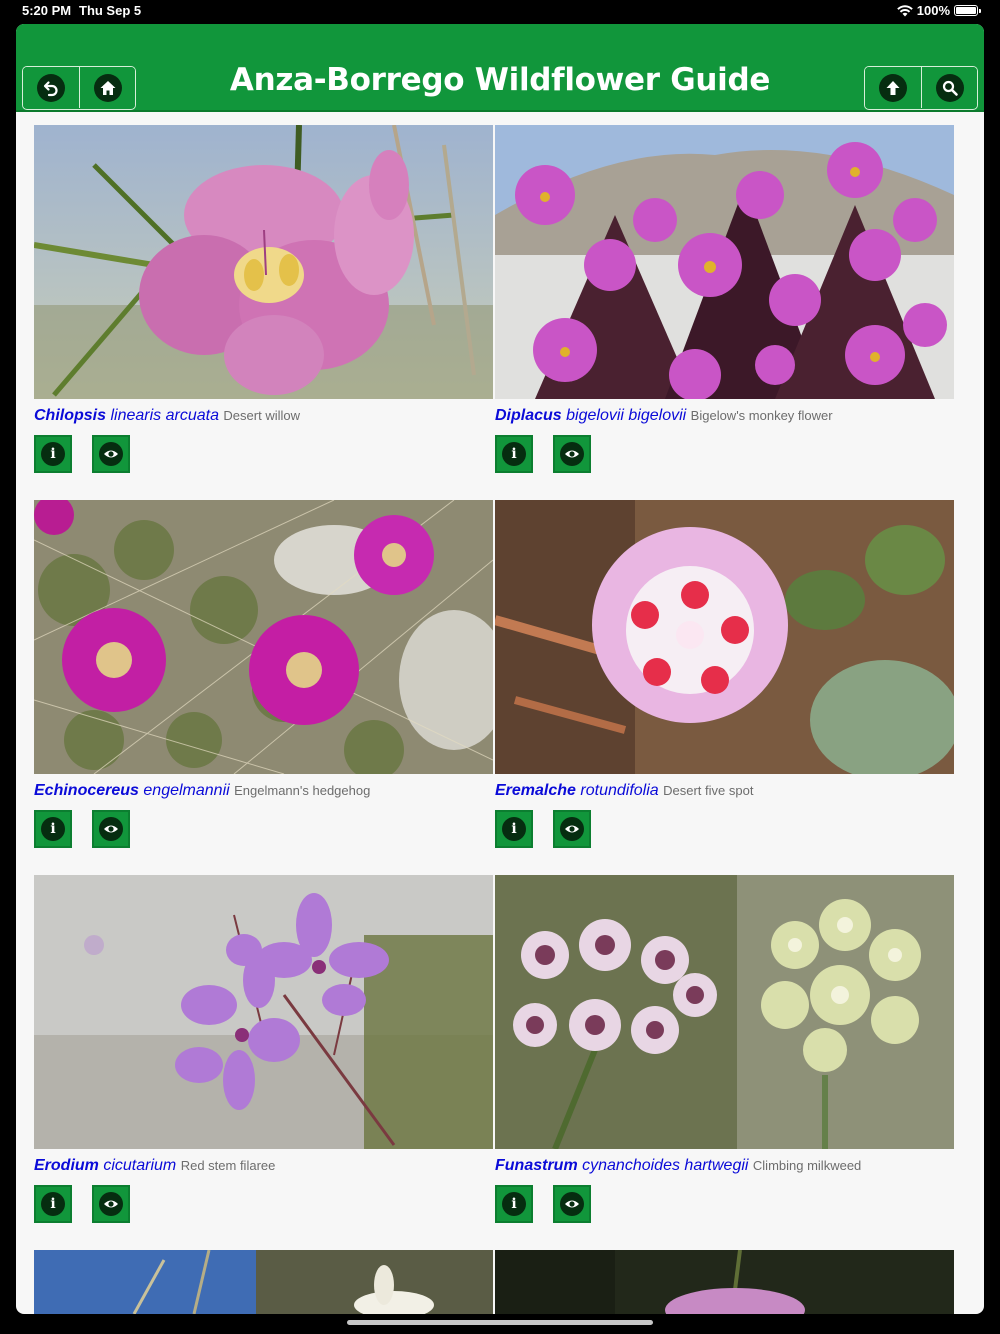 Image resolution: width=1000 pixels, height=1334 pixels. What do you see at coordinates (528, 415) in the screenshot?
I see `genus-name: Diplacus` at bounding box center [528, 415].